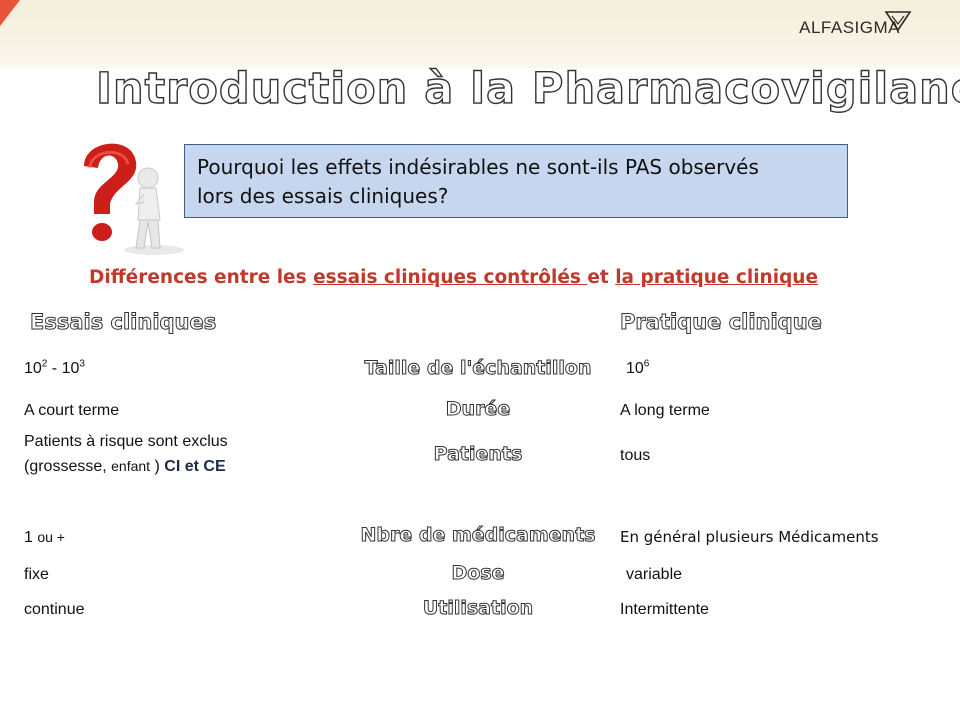 The width and height of the screenshot is (960, 720). Describe the element at coordinates (665, 410) in the screenshot. I see `right-cell-duration: A long terme` at that location.